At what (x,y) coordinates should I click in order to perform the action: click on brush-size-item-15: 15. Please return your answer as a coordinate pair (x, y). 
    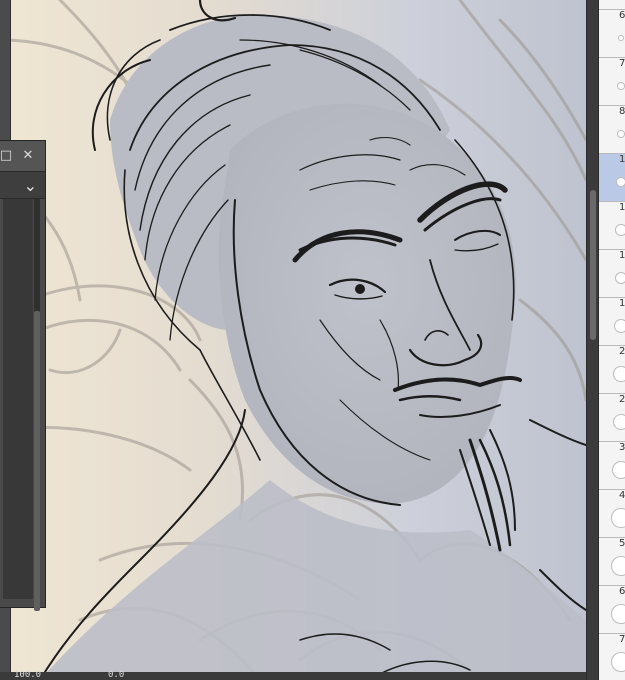
    Looking at the image, I should click on (612, 274).